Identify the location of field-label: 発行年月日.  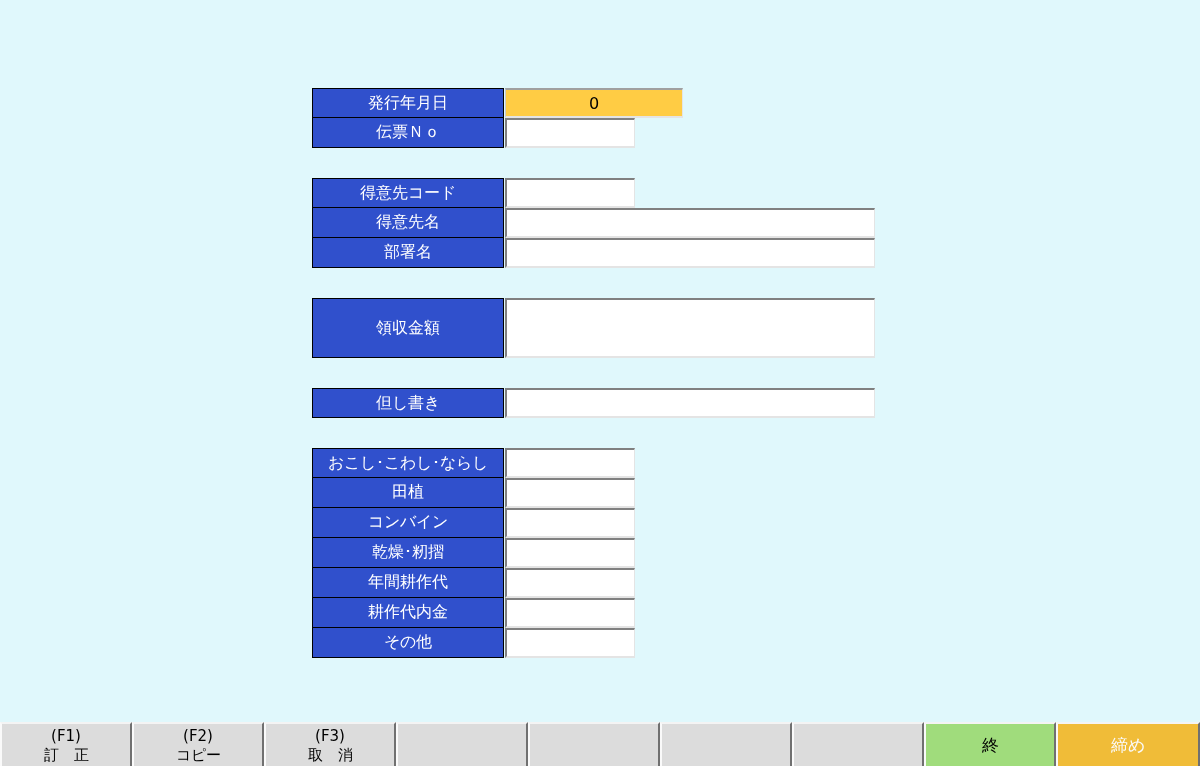
(408, 103).